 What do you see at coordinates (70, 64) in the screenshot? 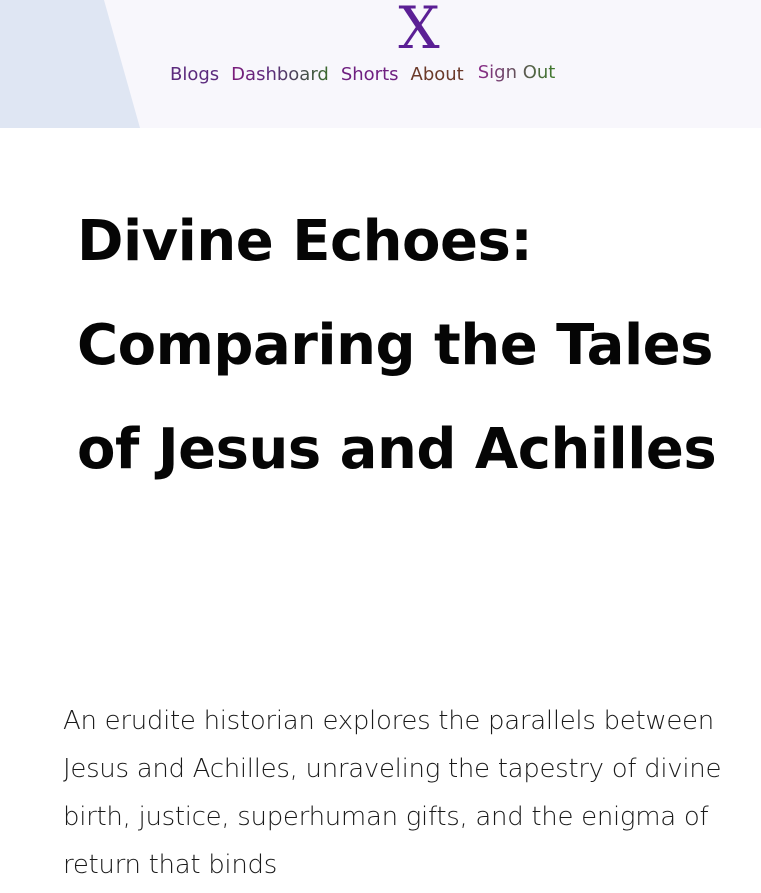
I see `header-decor-wedge` at bounding box center [70, 64].